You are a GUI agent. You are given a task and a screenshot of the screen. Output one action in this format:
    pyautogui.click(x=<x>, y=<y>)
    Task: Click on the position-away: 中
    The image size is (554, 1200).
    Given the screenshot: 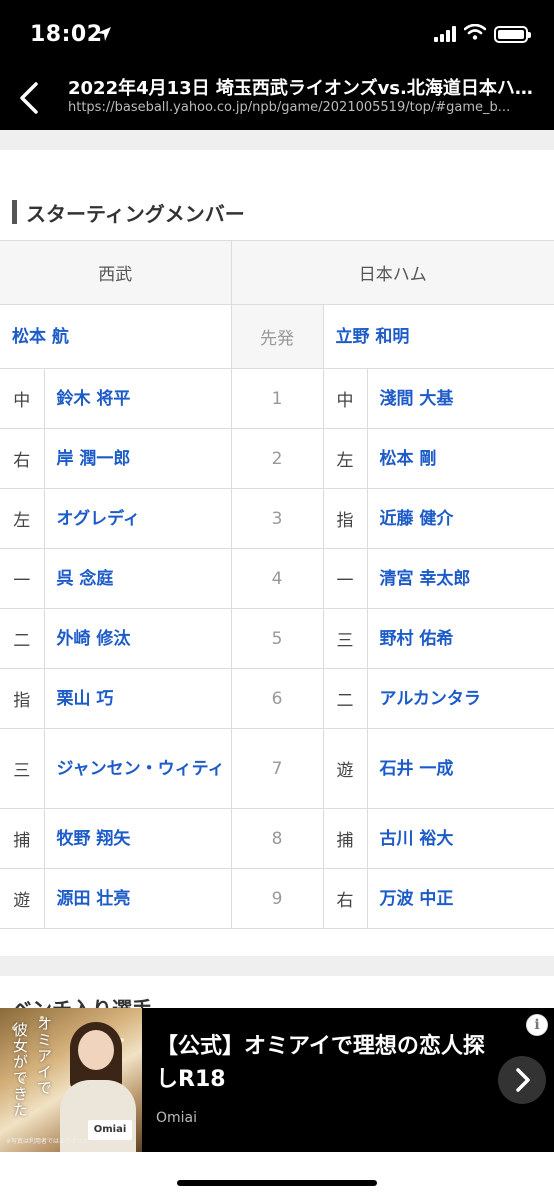 What is the action you would take?
    pyautogui.click(x=345, y=398)
    